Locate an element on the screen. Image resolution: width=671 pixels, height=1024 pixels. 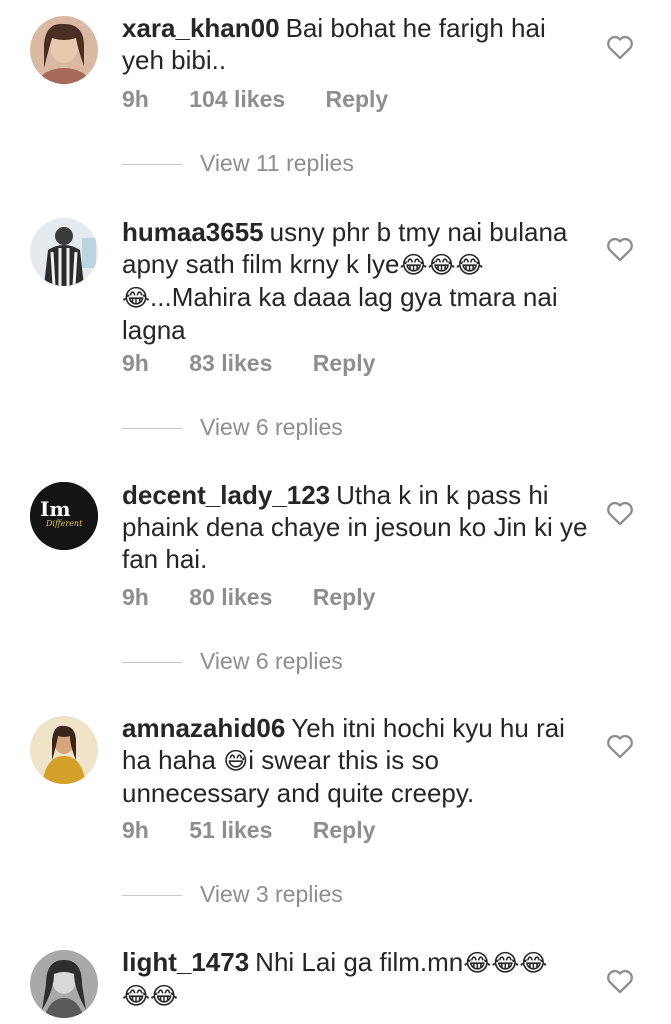
comment-likes: 83 likes is located at coordinates (230, 363).